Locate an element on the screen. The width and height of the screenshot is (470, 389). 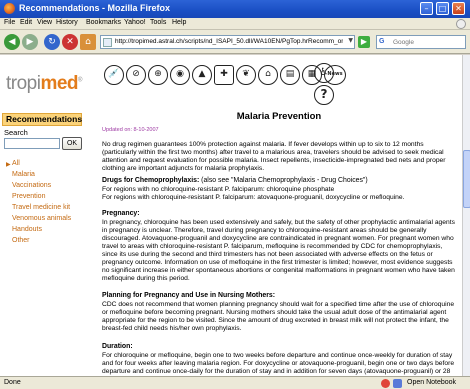
firefox-icon is located at coordinates (9, 8).